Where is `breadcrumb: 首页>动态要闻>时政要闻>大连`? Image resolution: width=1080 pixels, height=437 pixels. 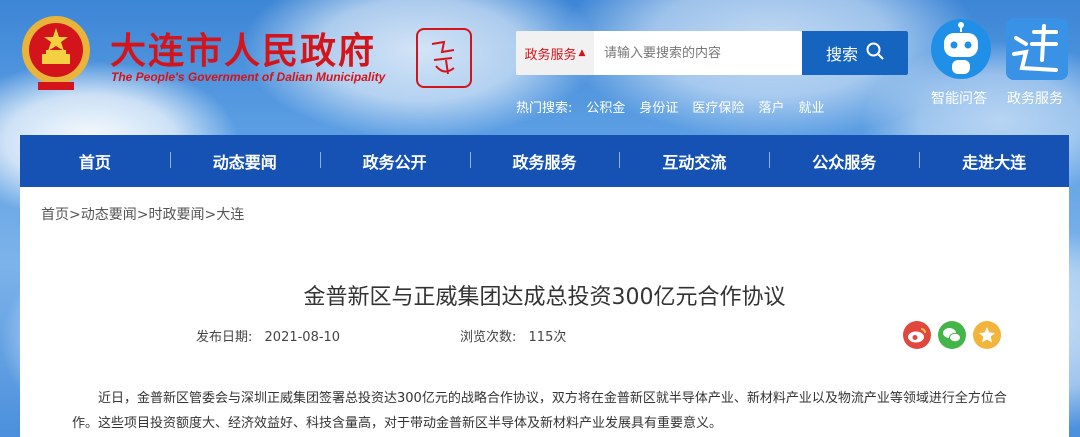
breadcrumb: 首页>动态要闻>时政要闻>大连 is located at coordinates (142, 214).